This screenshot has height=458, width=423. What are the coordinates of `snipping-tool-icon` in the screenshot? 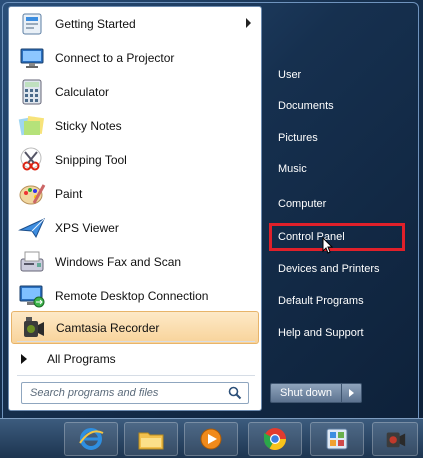 It's located at (32, 160).